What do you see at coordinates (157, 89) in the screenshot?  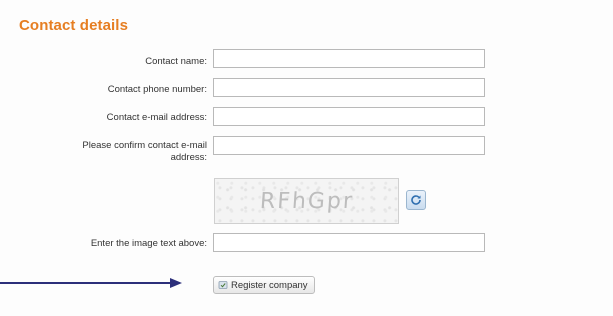 I see `contact-phone-label: Contact phone number:` at bounding box center [157, 89].